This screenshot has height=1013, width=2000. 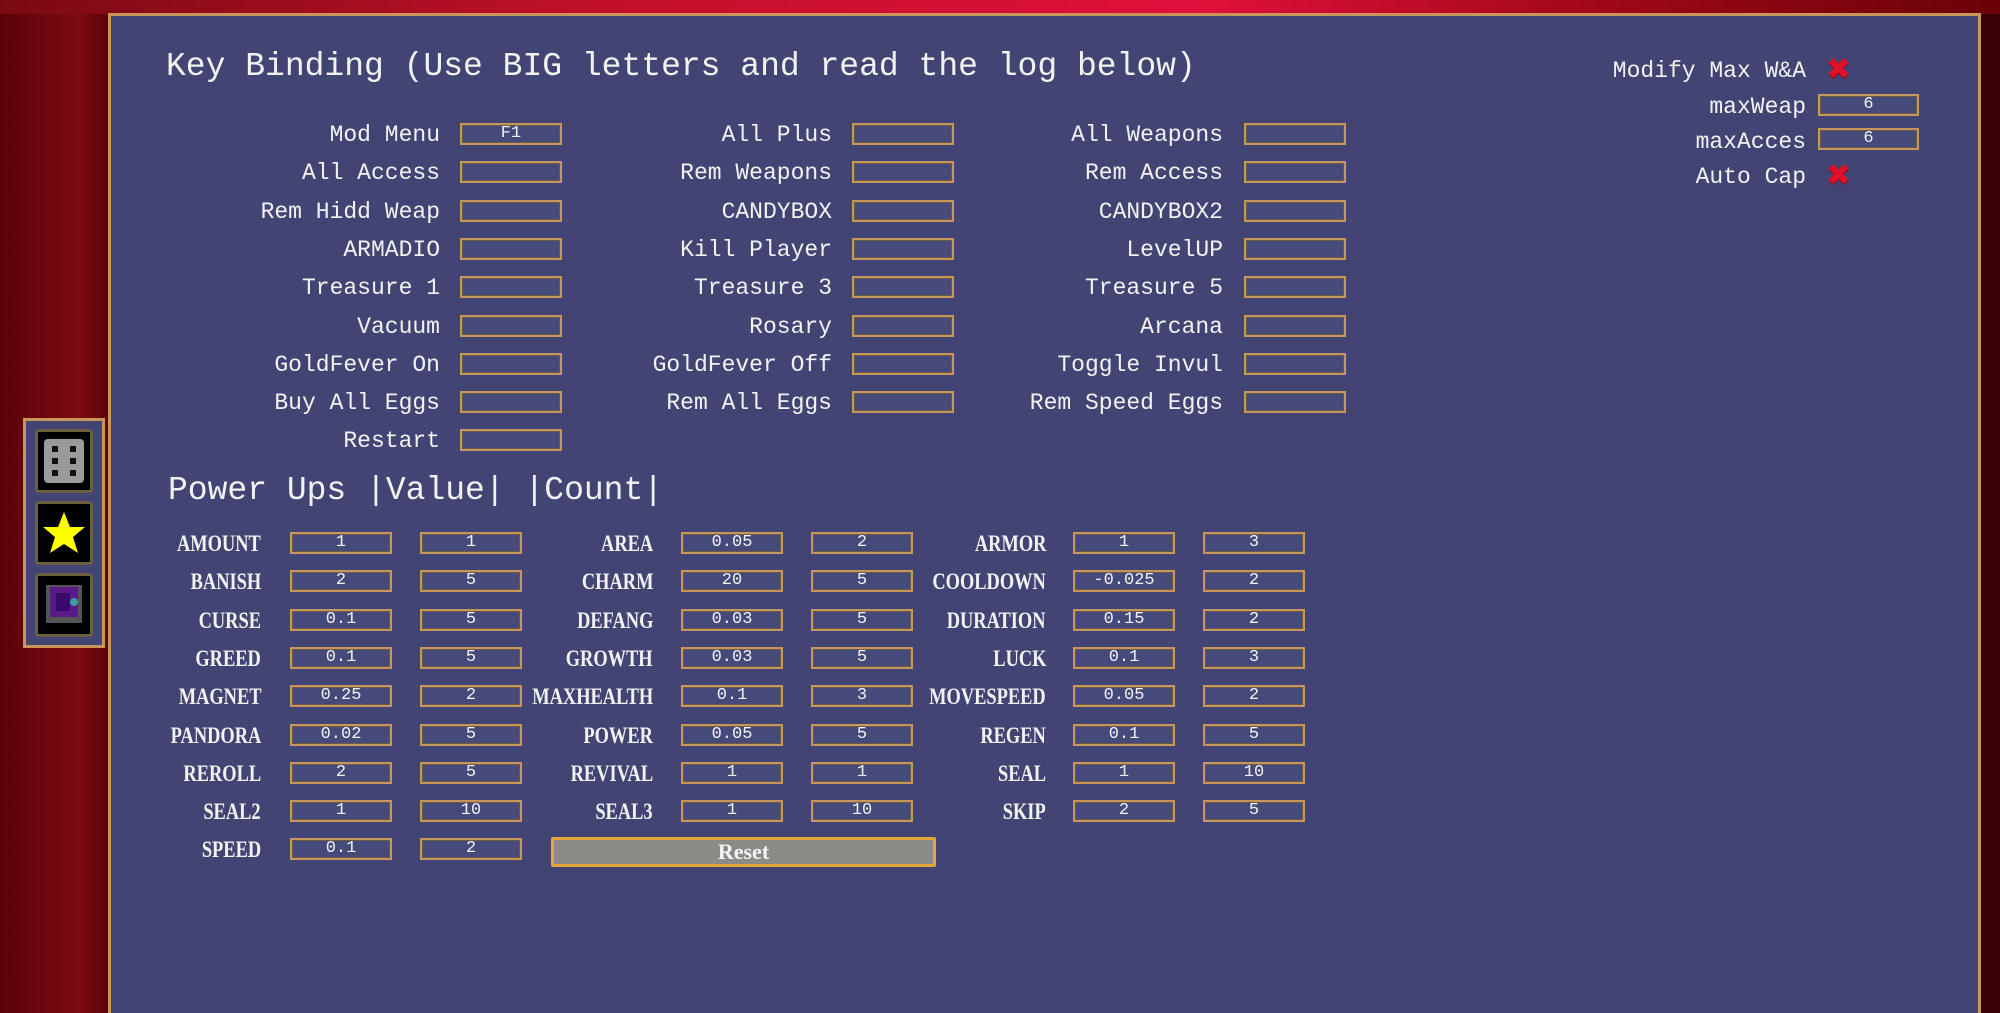 What do you see at coordinates (1000, 7) in the screenshot?
I see `background-strip` at bounding box center [1000, 7].